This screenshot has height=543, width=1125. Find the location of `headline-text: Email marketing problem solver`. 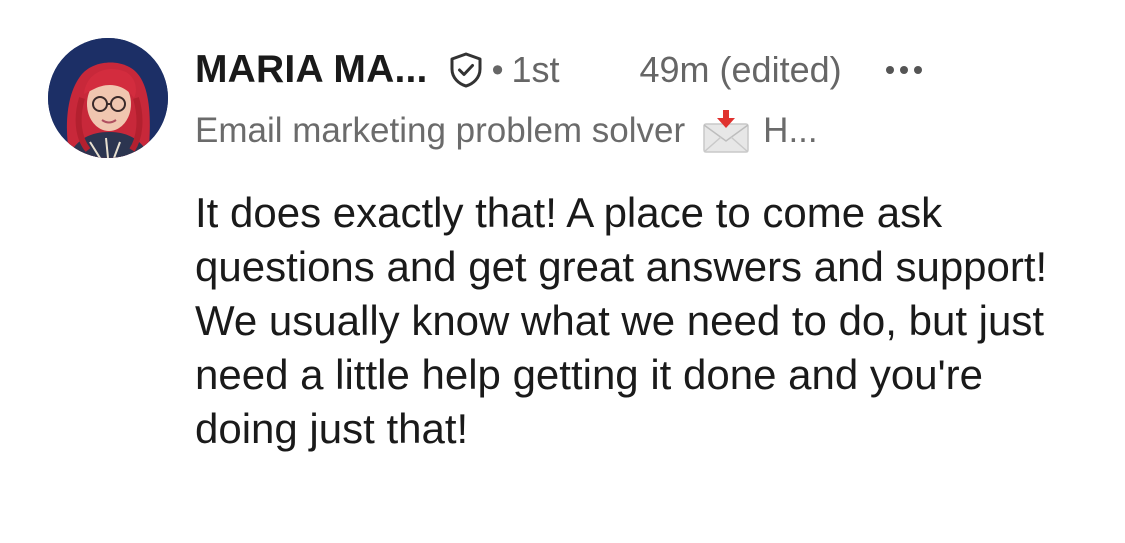

headline-text: Email marketing problem solver is located at coordinates (440, 130).